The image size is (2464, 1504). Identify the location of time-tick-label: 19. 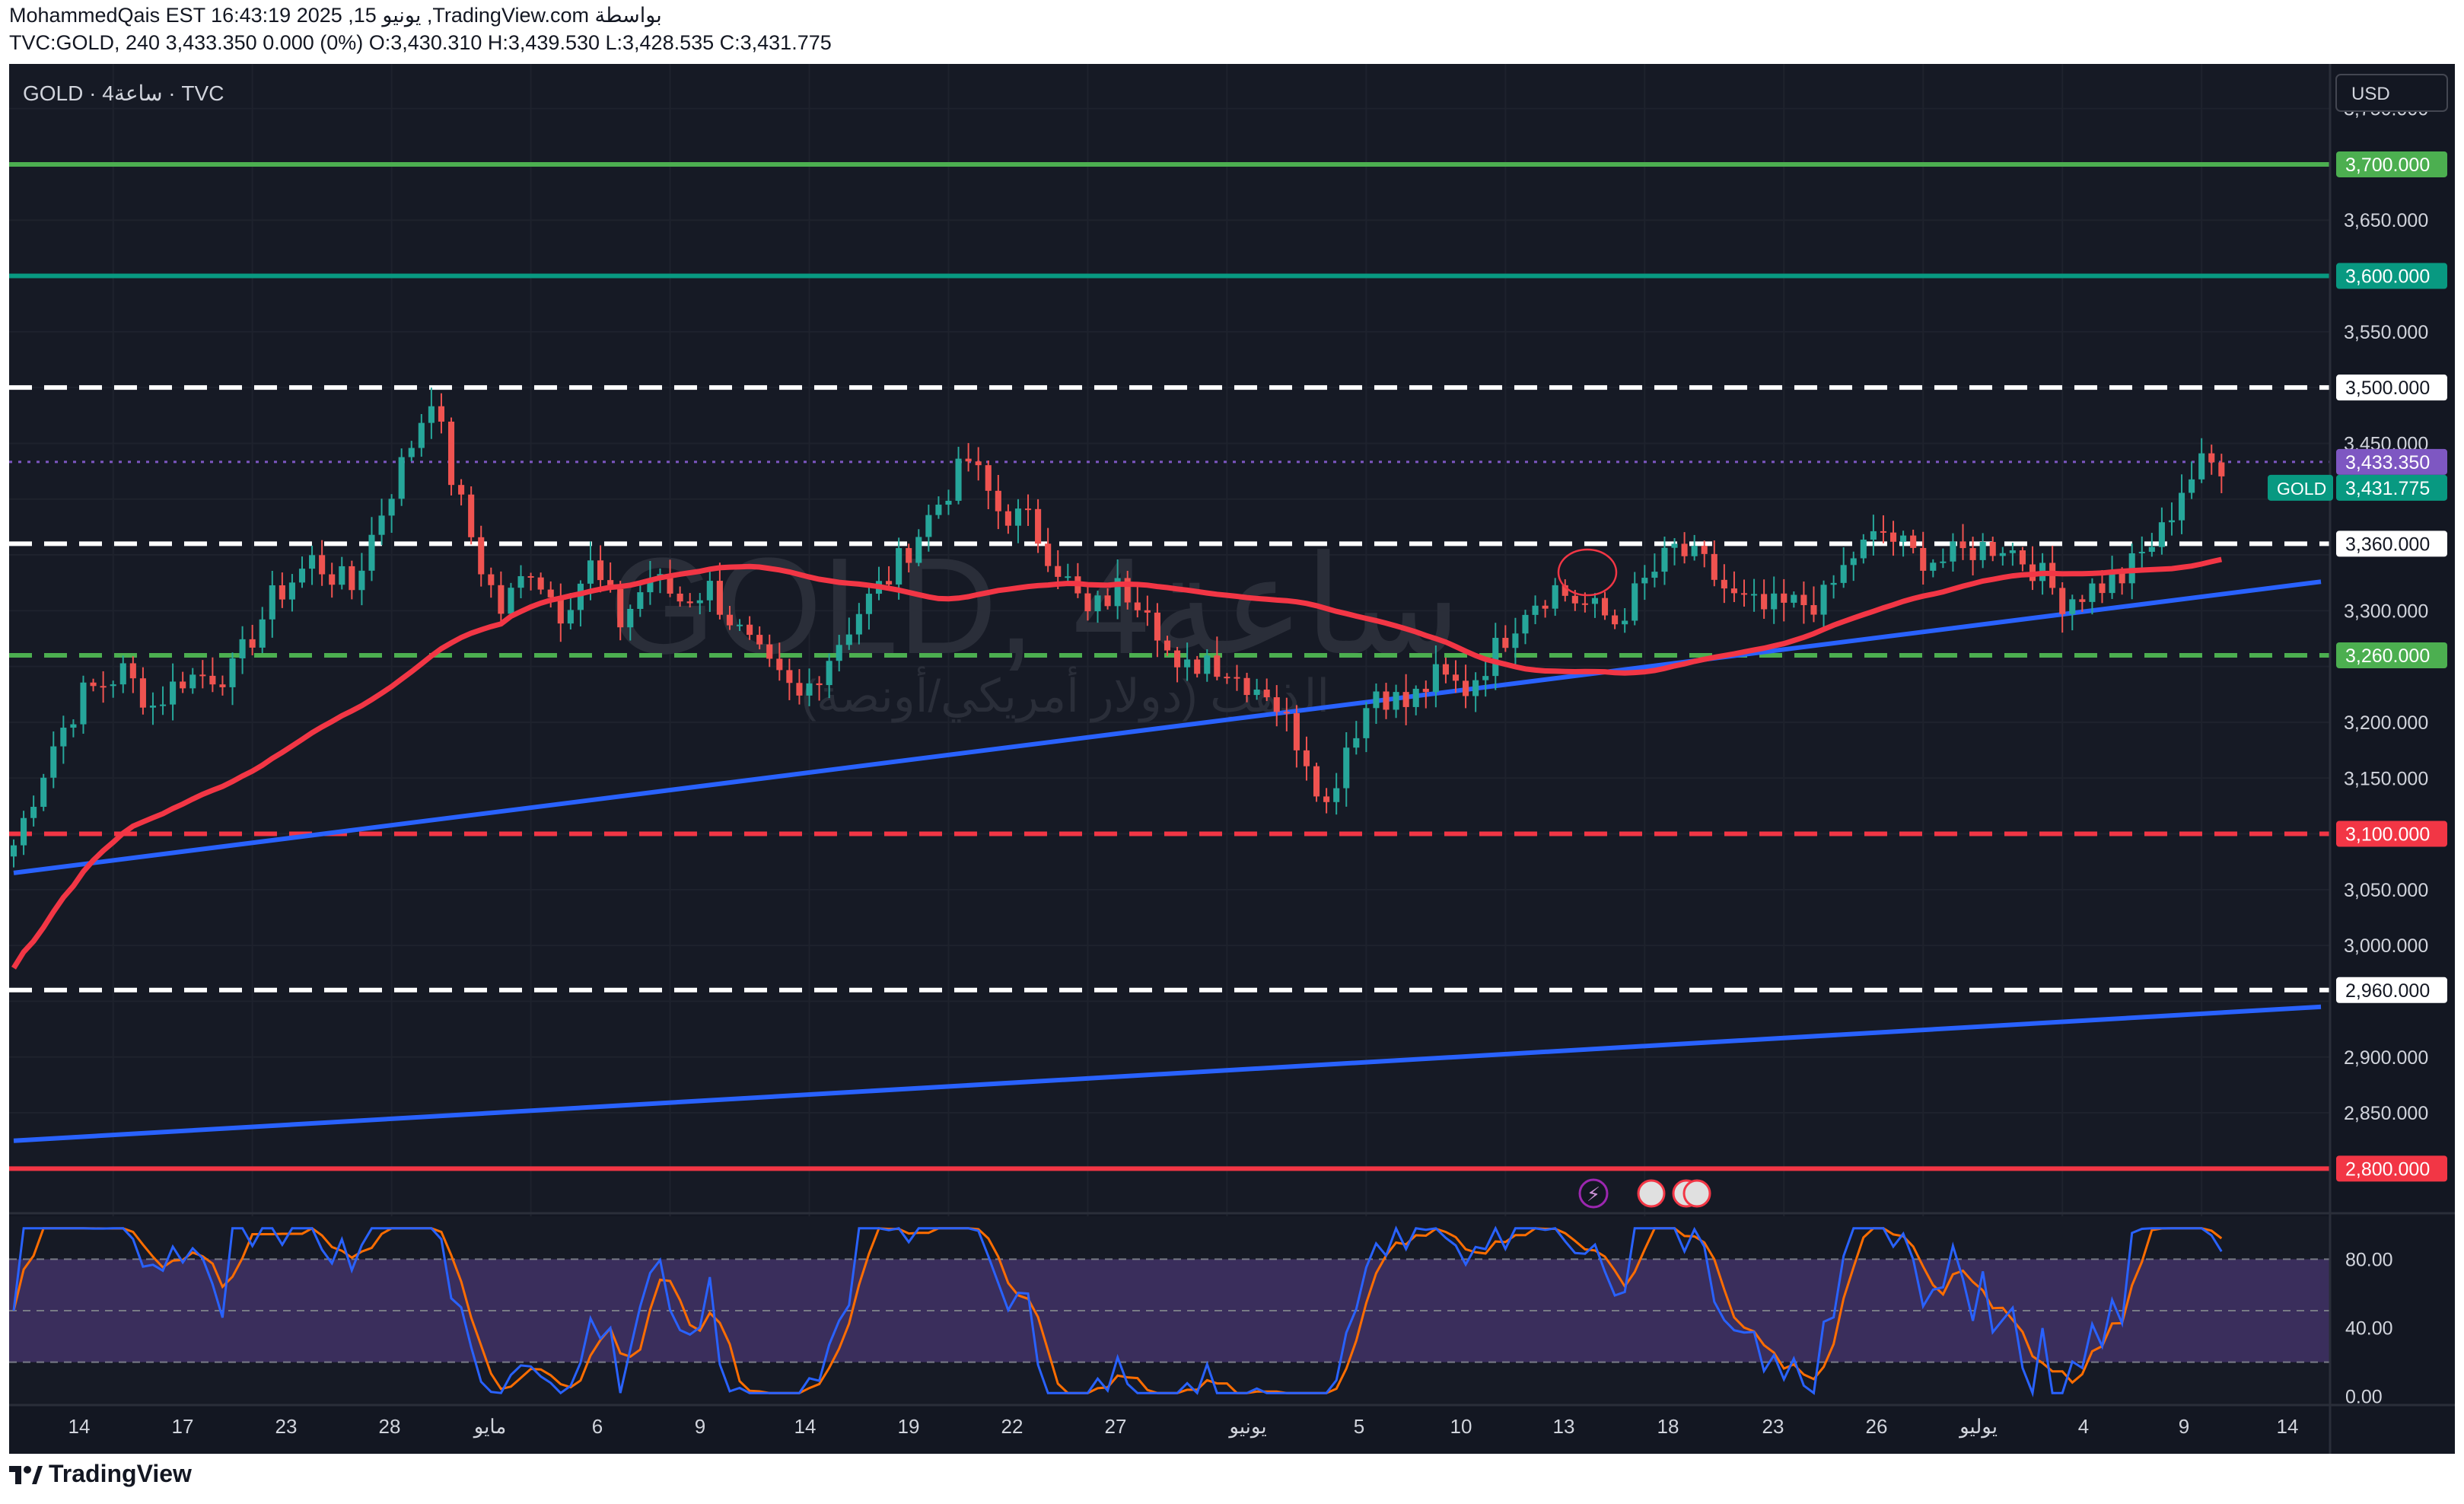
(909, 1426).